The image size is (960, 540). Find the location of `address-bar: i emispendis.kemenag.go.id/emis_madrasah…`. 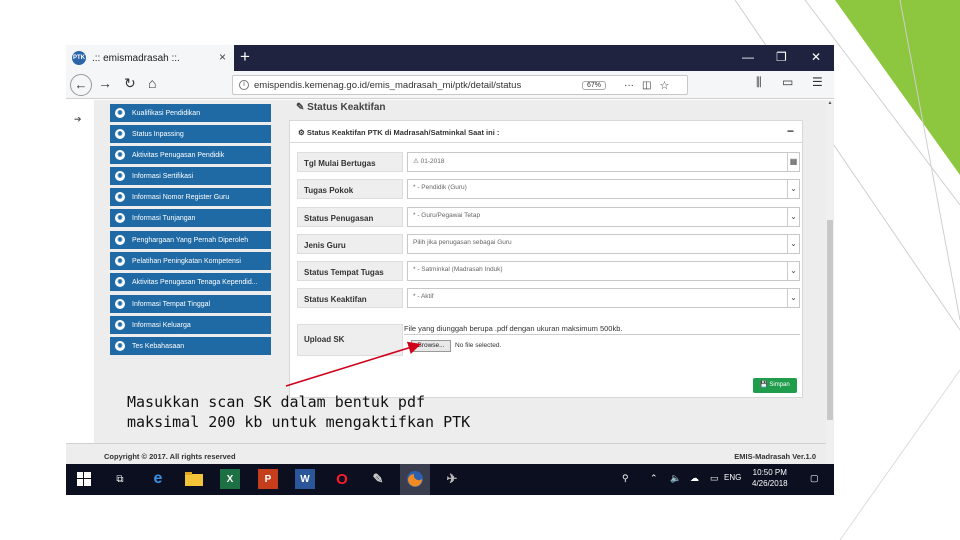

address-bar: i emispendis.kemenag.go.id/emis_madrasah… is located at coordinates (460, 85).